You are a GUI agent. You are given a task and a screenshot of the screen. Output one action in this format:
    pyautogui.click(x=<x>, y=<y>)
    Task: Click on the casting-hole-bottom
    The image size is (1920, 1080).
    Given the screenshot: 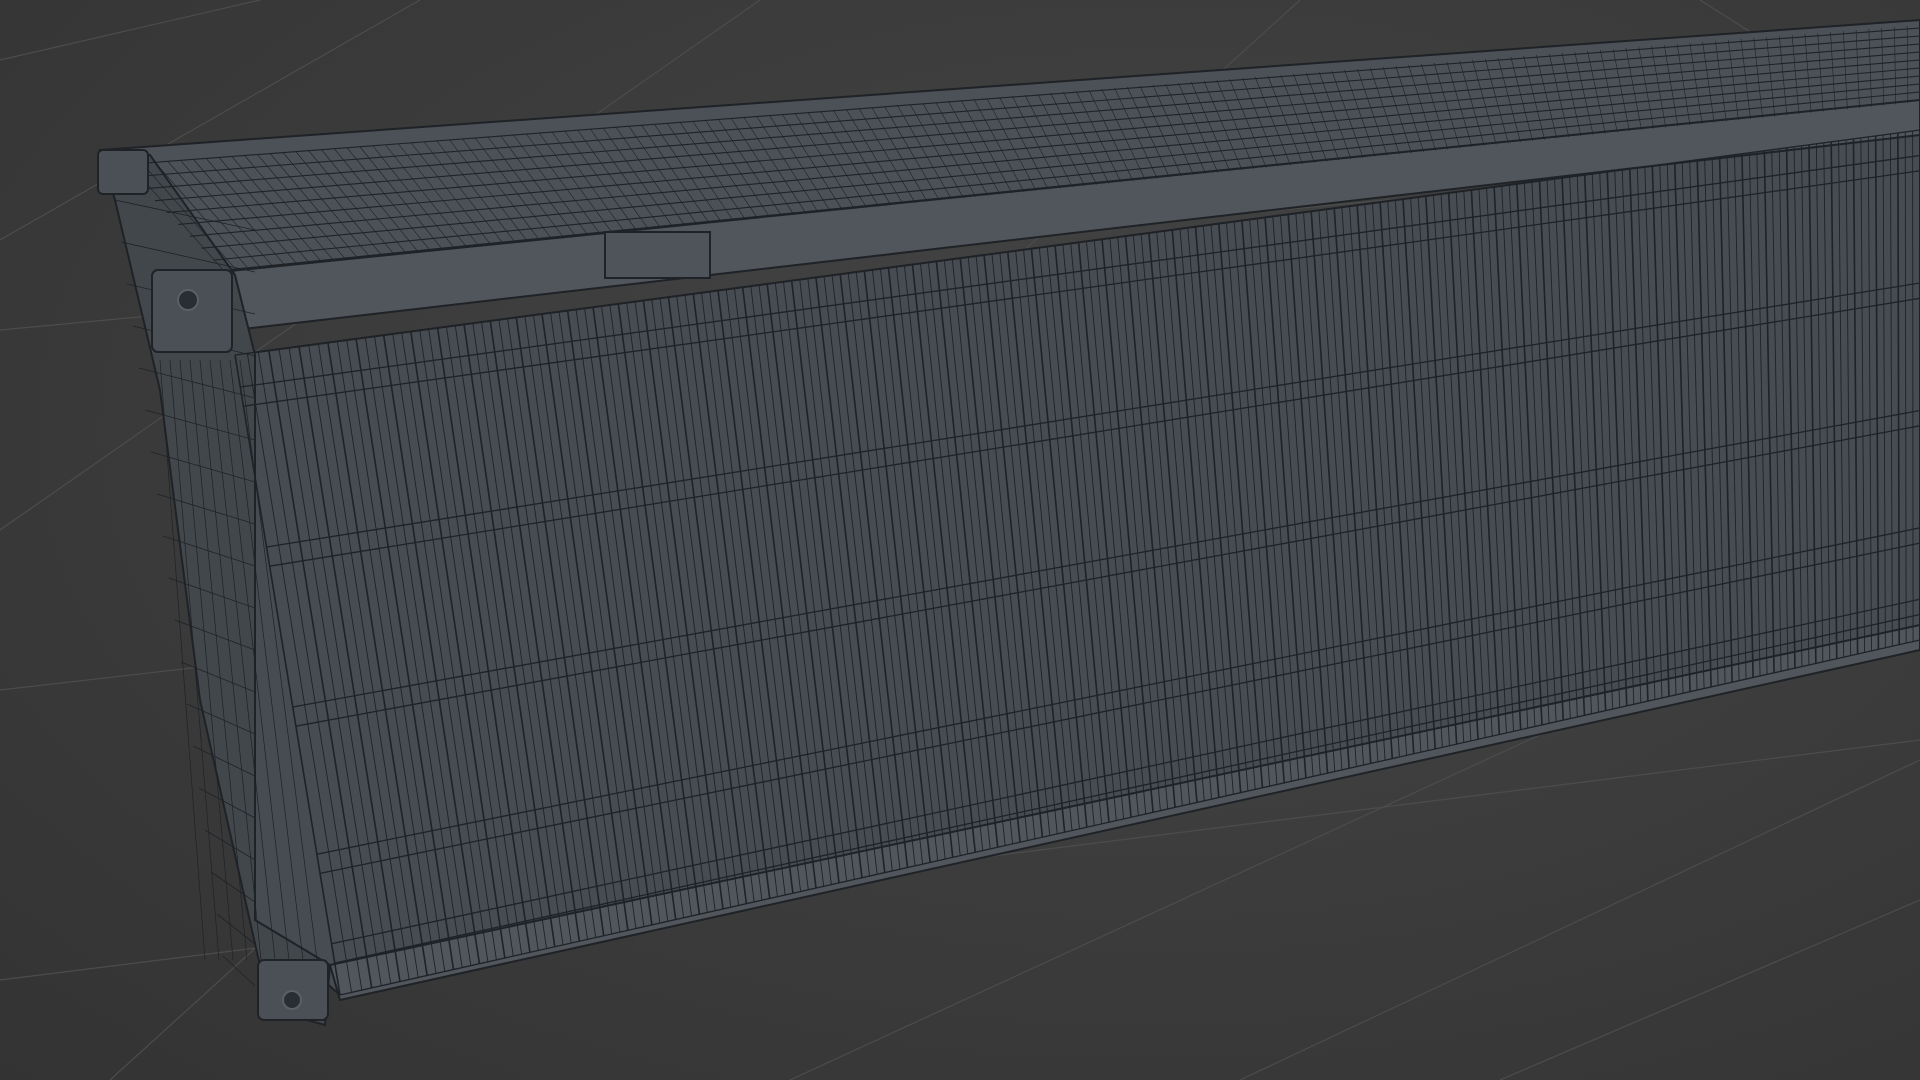 What is the action you would take?
    pyautogui.click(x=292, y=1000)
    